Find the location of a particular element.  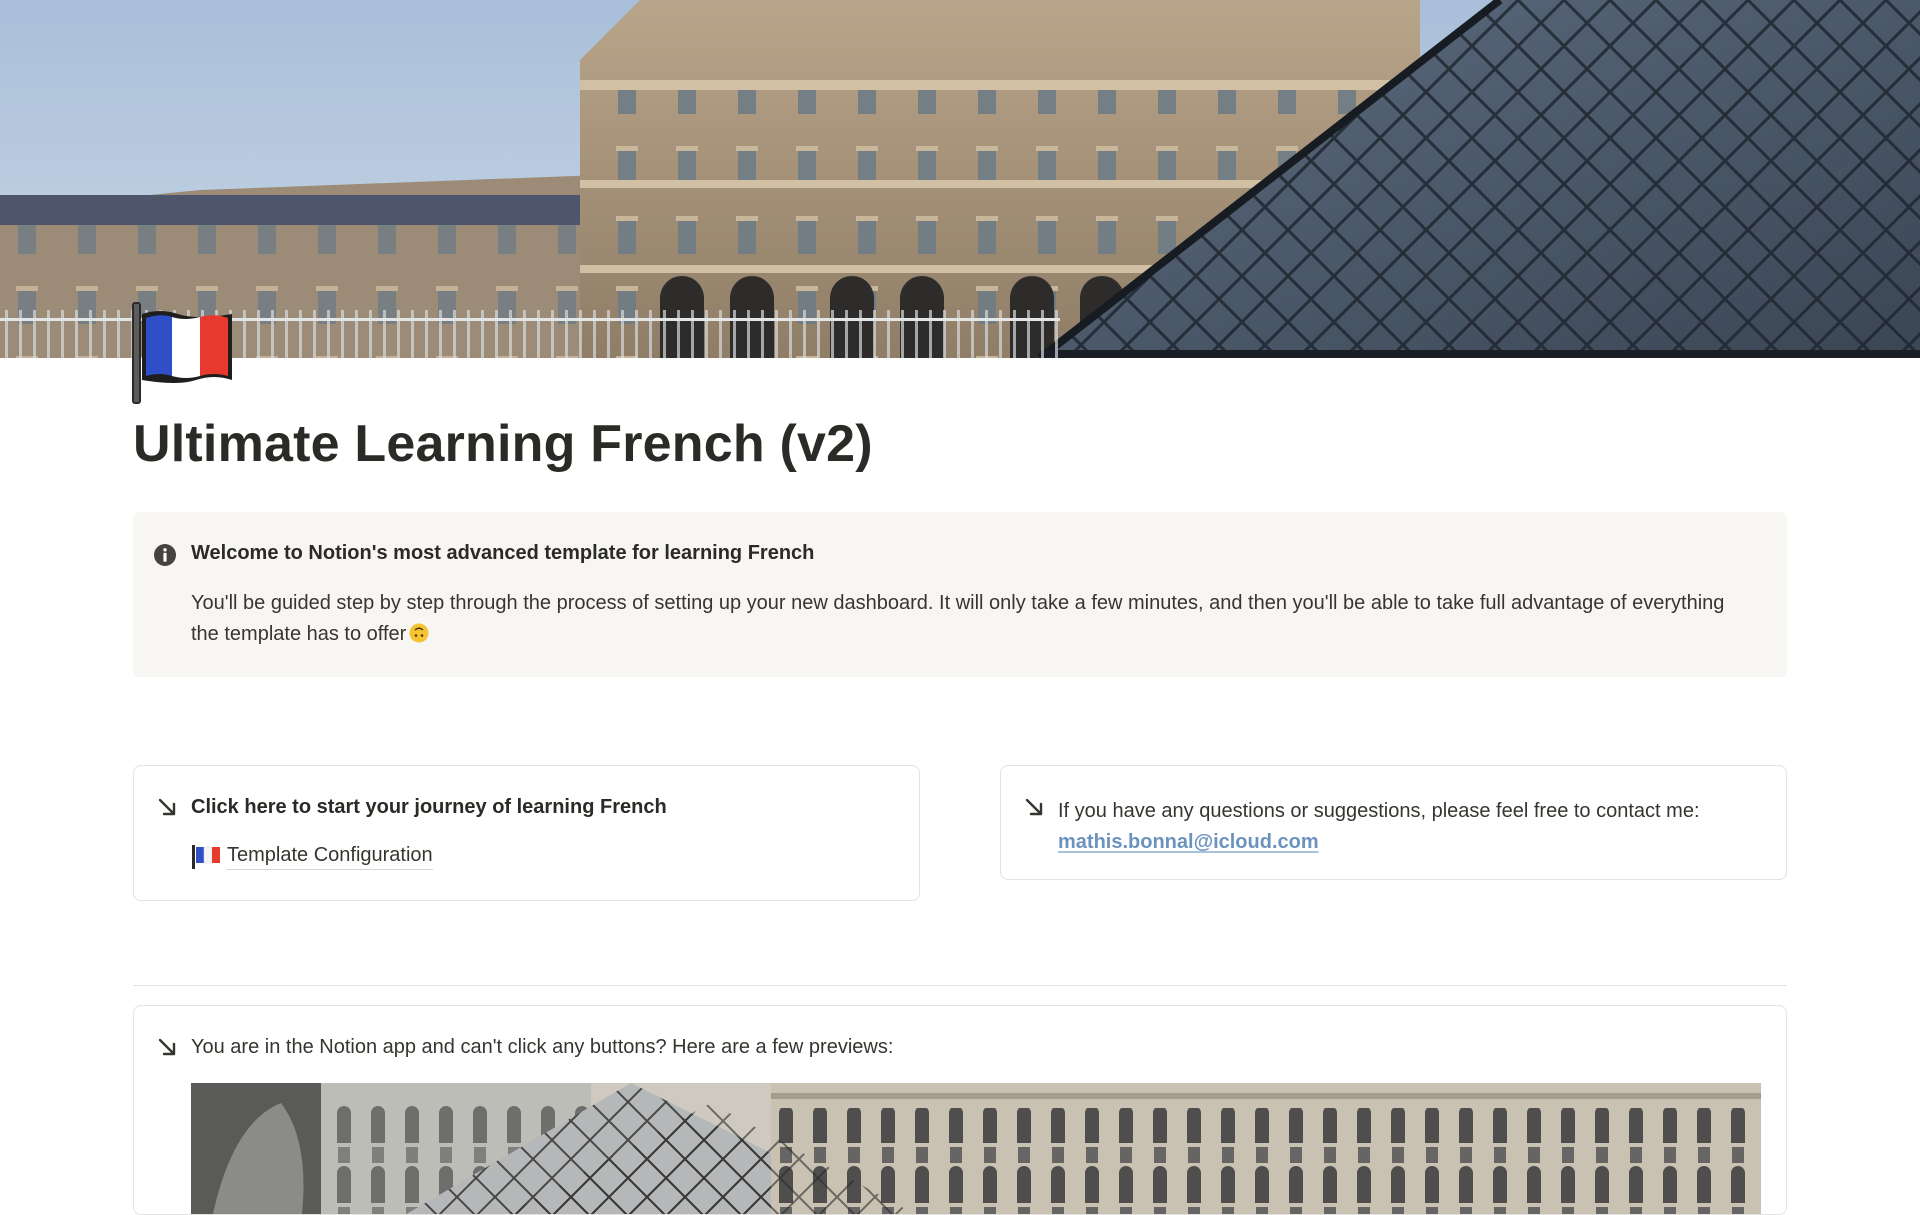

page-icon is located at coordinates (184, 354).